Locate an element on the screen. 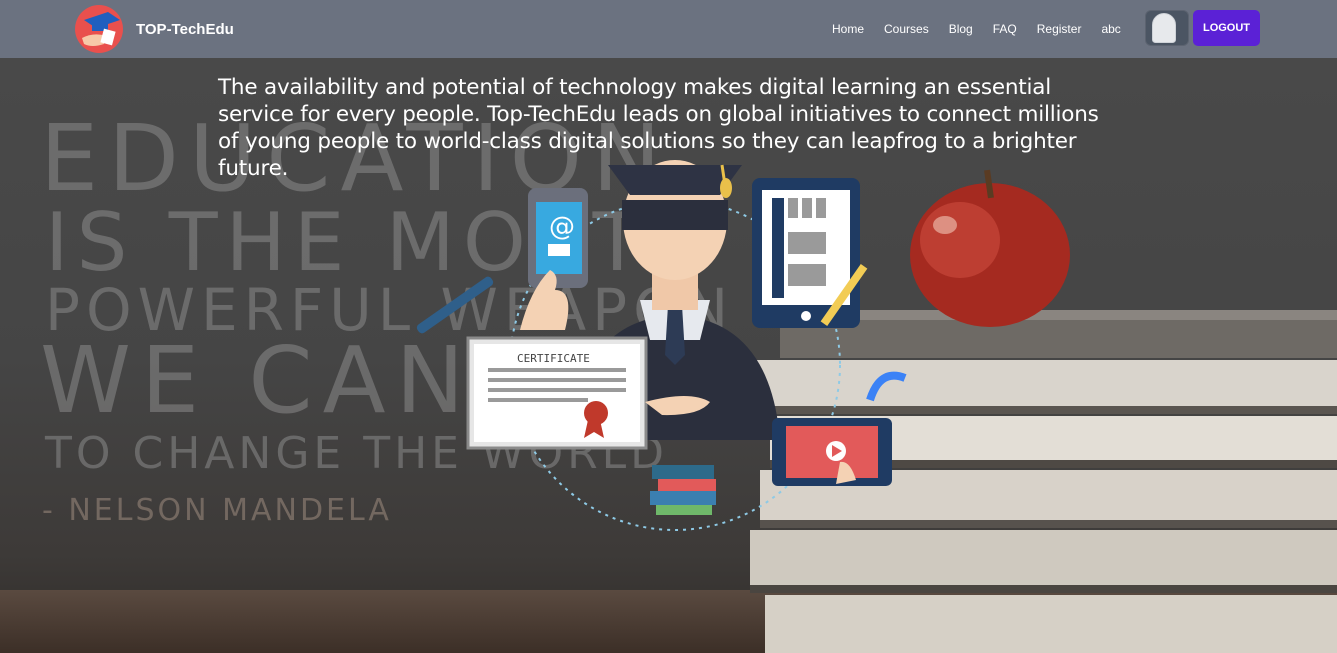 The width and height of the screenshot is (1337, 653). tablet-icon is located at coordinates (810, 253).